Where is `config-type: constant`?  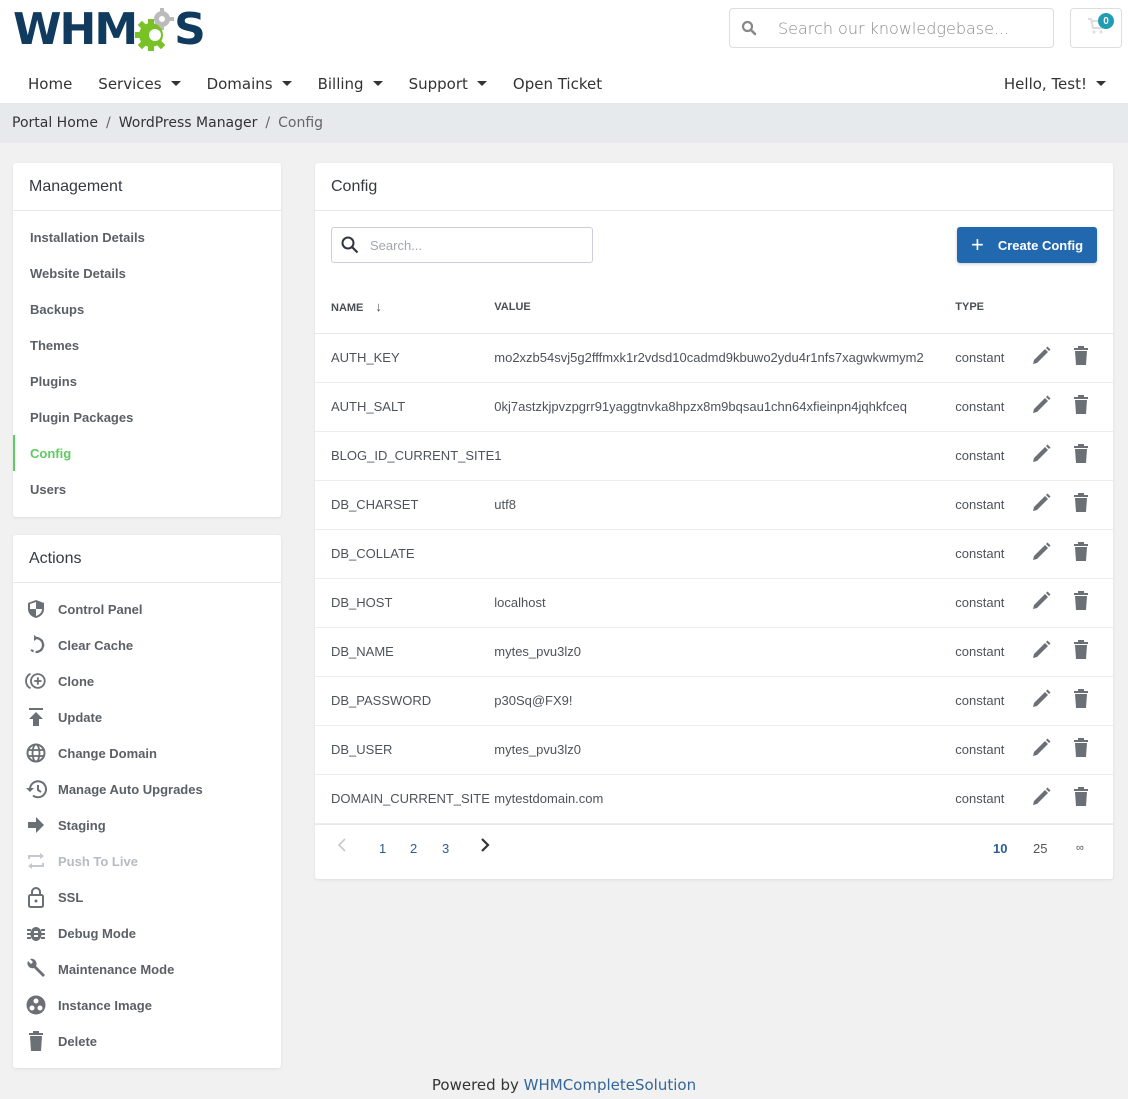 config-type: constant is located at coordinates (992, 799).